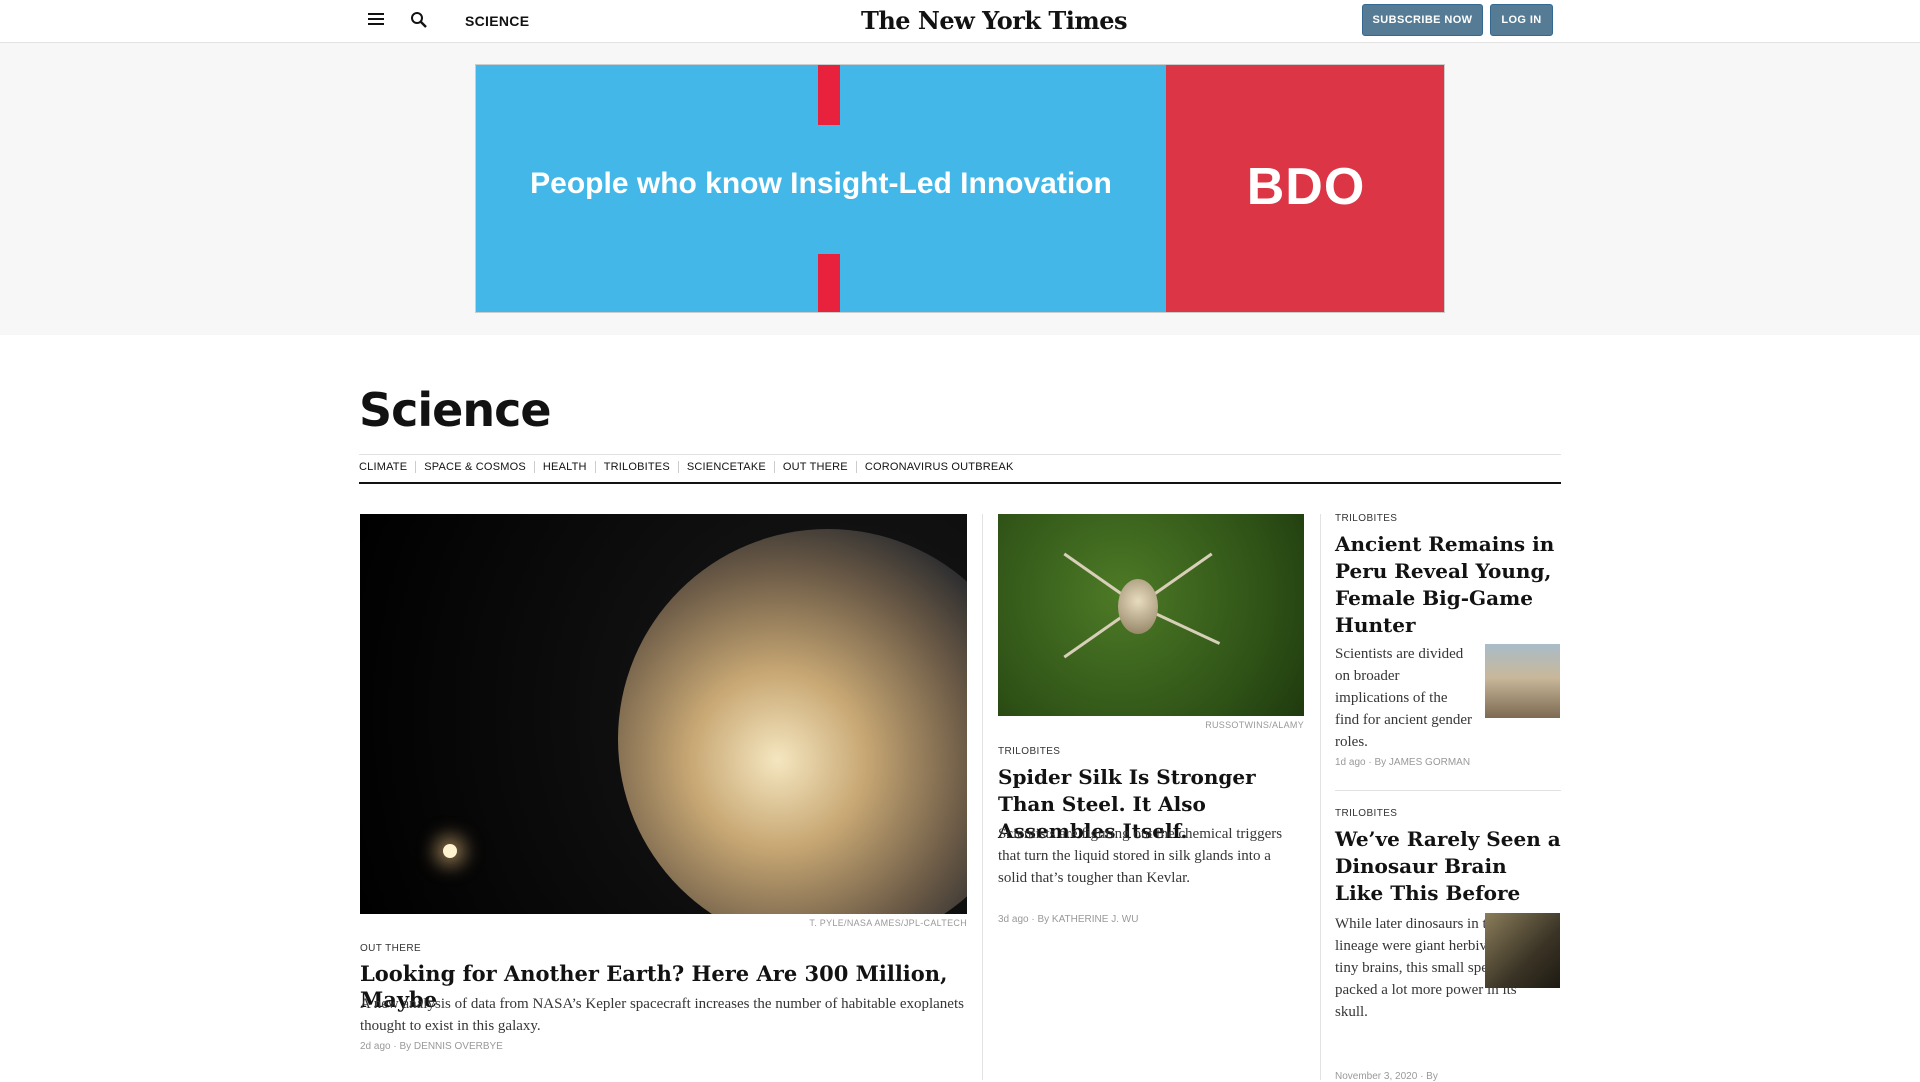  What do you see at coordinates (450, 1046) in the screenshot?
I see `story-byline: By DENNIS OVERBYE` at bounding box center [450, 1046].